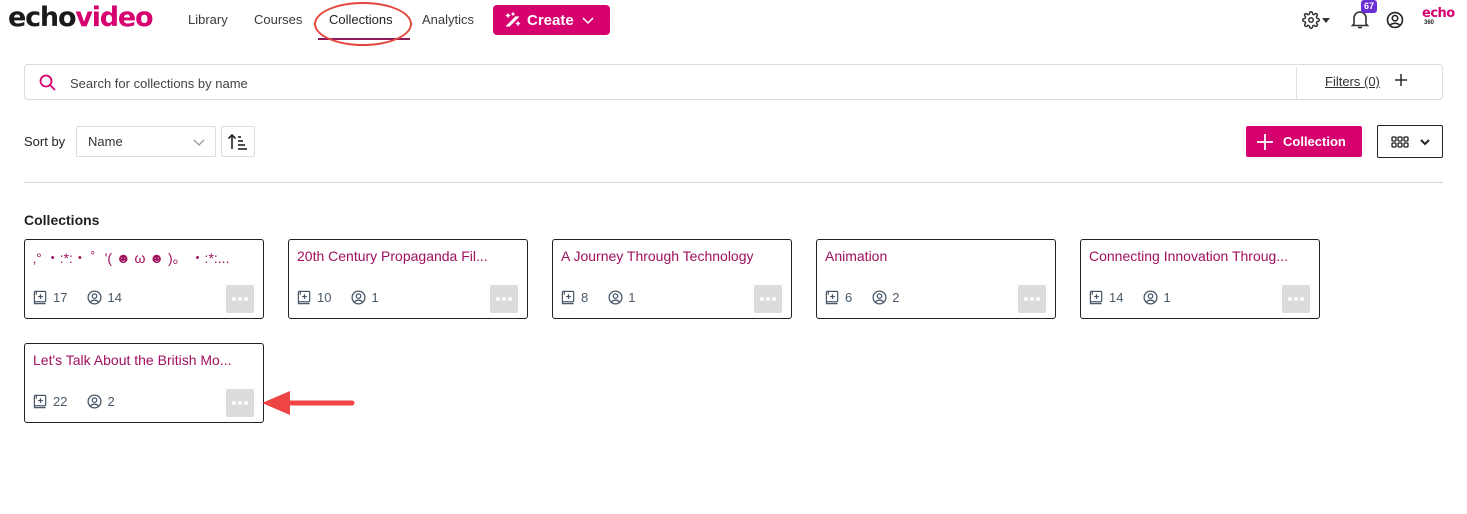  What do you see at coordinates (1400, 141) in the screenshot?
I see `grid-view-icon` at bounding box center [1400, 141].